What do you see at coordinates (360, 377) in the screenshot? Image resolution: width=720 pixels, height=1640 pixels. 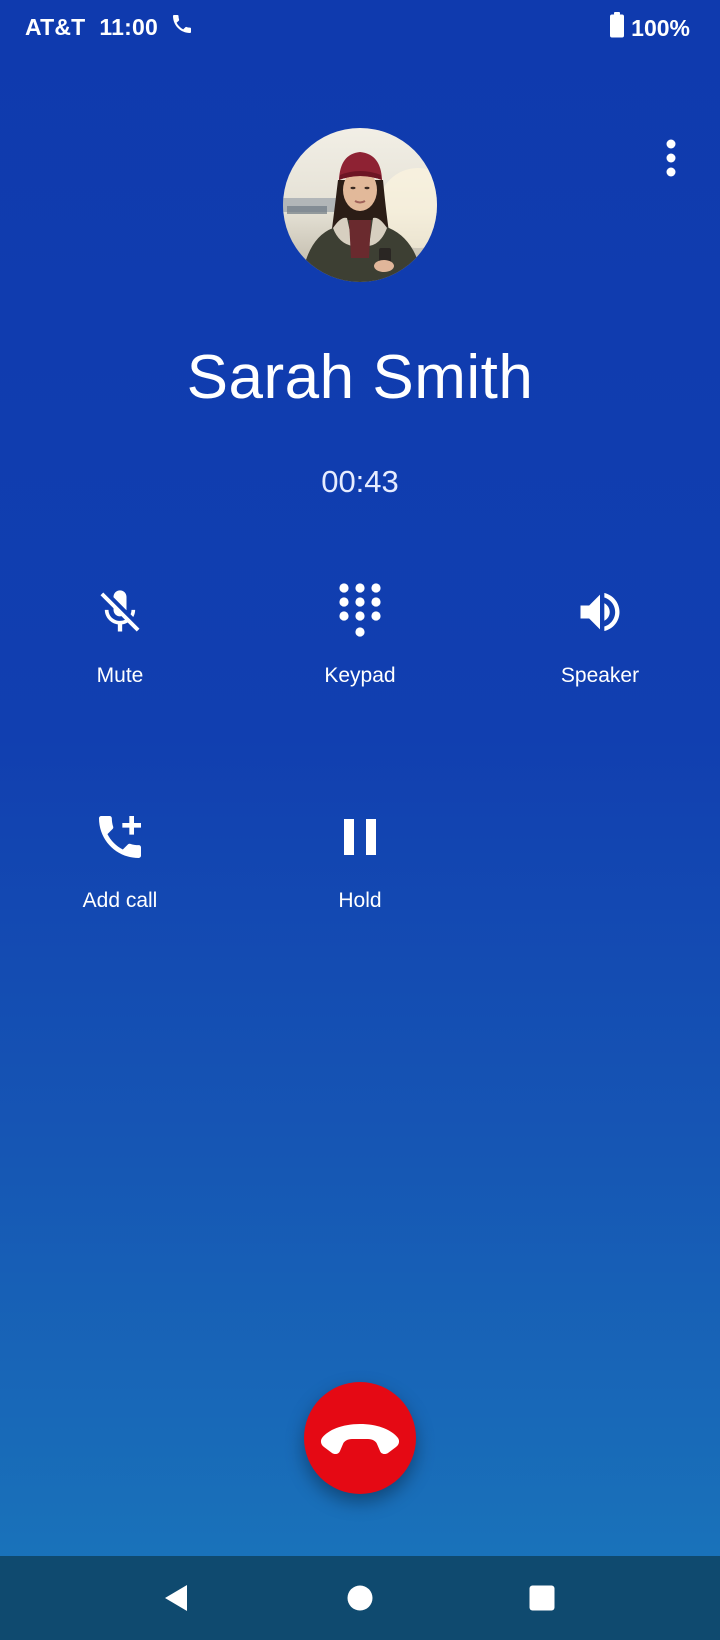 I see `contact-name: Sarah Smith` at bounding box center [360, 377].